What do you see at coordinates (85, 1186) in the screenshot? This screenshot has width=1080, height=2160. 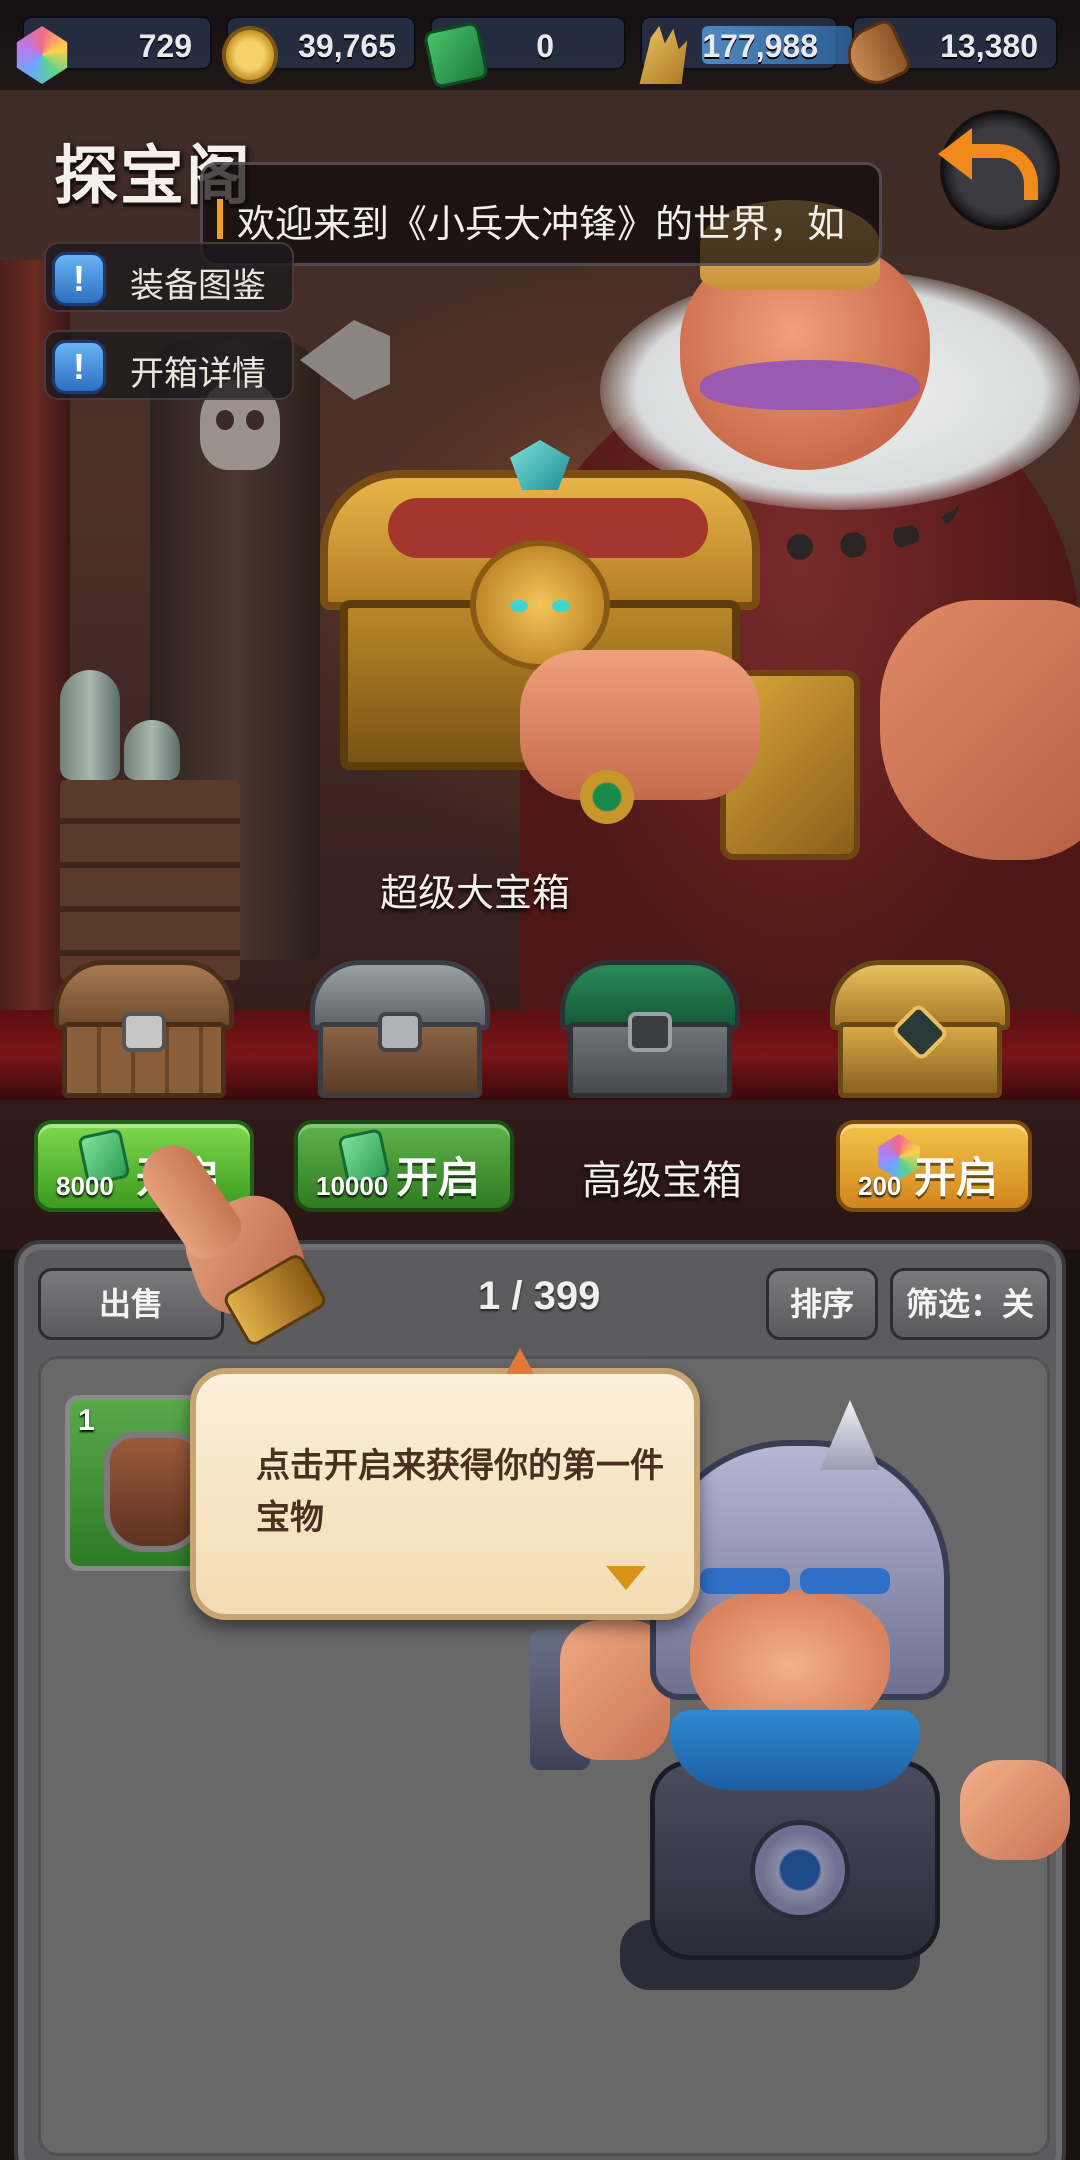 I see `wooden-chest-cost: 8000` at bounding box center [85, 1186].